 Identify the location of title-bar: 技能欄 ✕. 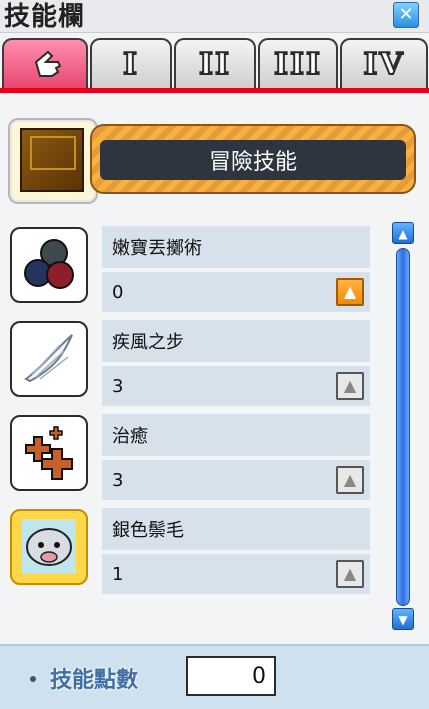
(214, 16).